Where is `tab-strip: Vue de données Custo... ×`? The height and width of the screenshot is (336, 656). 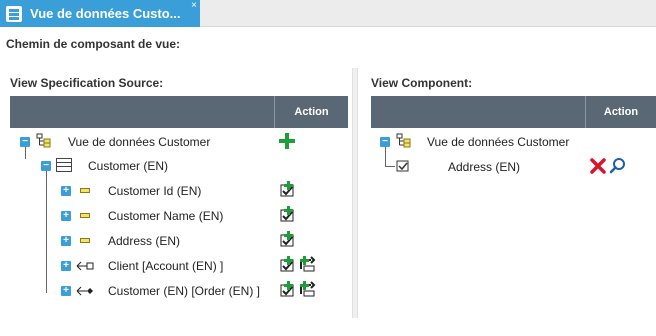
tab-strip: Vue de données Custo... × is located at coordinates (328, 13).